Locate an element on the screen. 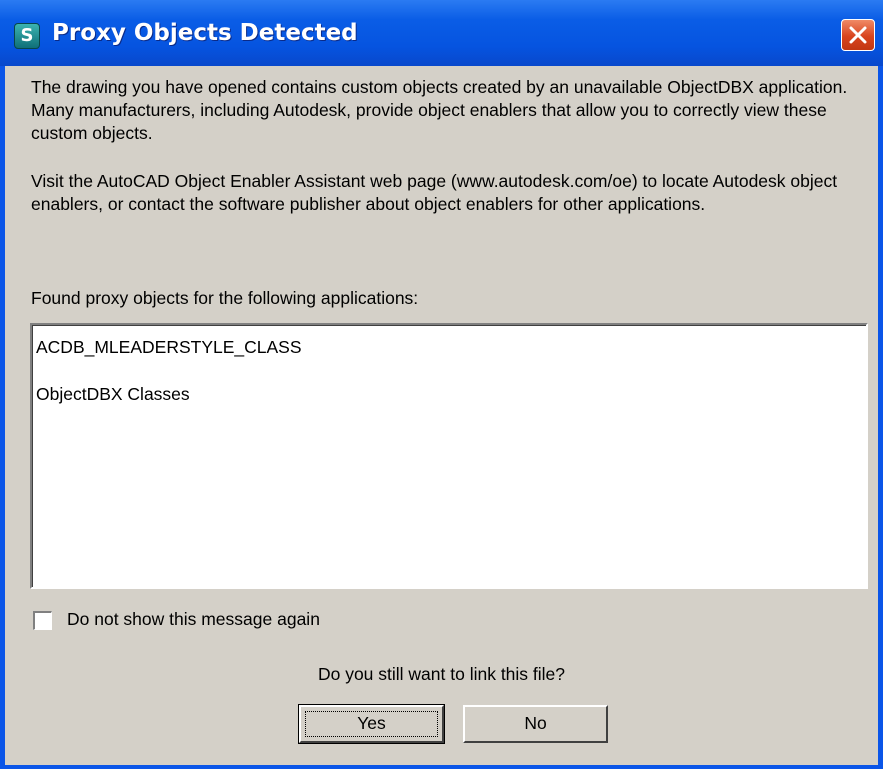 Image resolution: width=883 pixels, height=769 pixels. list-item: ACDB_MLEADERSTYLE_CLASS is located at coordinates (169, 347).